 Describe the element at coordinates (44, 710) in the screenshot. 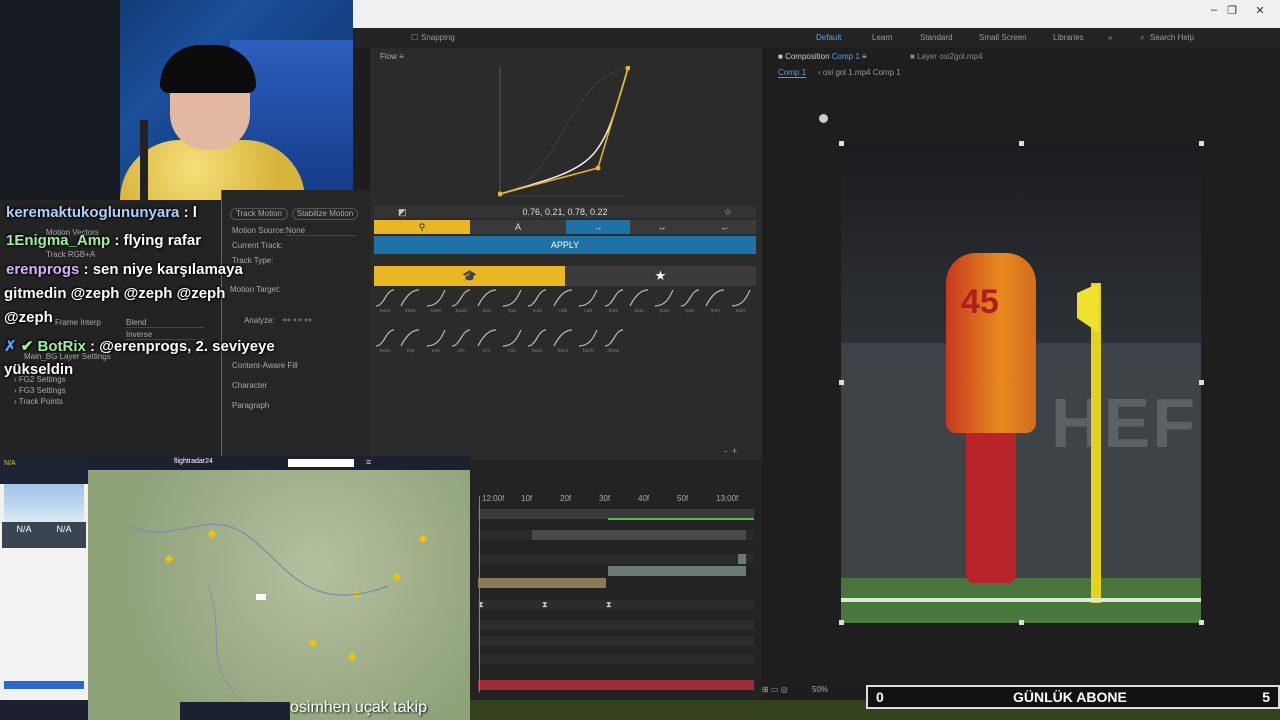

I see `sidebar-bottom-nav` at that location.